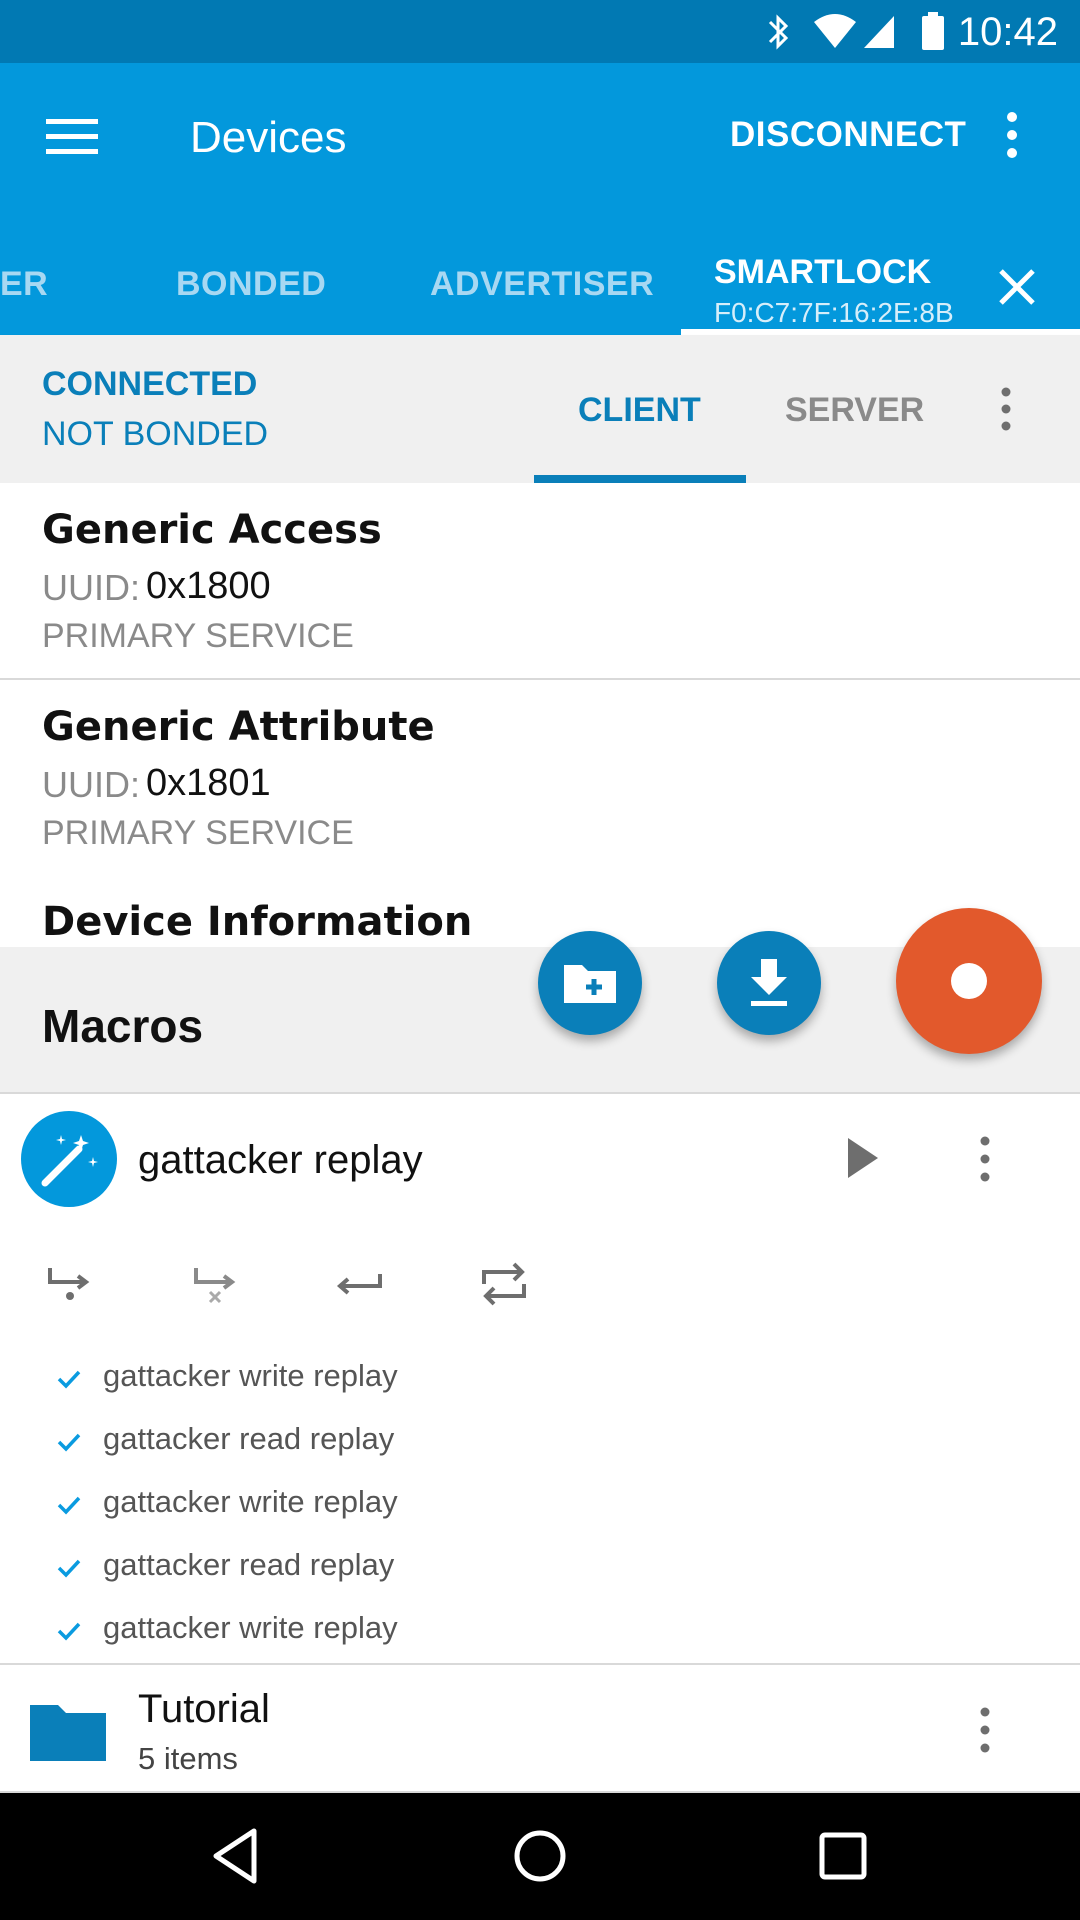  I want to click on client-tab-indicator, so click(640, 479).